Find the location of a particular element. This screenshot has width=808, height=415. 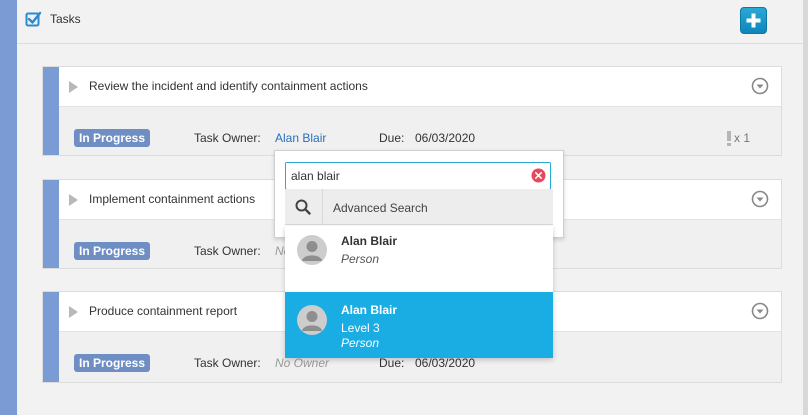

right-scroll-strip is located at coordinates (805, 207).